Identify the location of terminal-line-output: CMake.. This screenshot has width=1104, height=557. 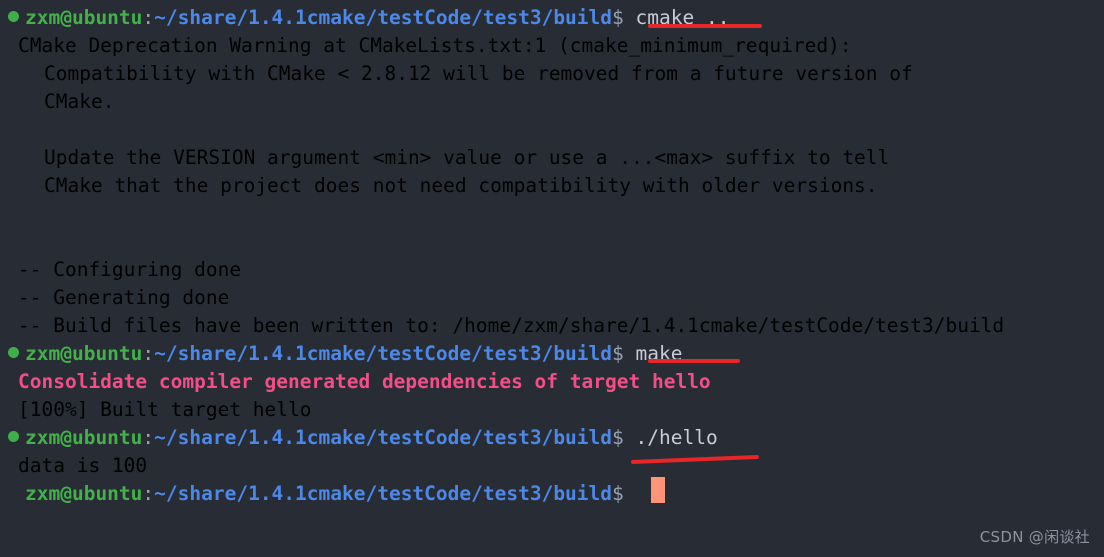
(79, 101).